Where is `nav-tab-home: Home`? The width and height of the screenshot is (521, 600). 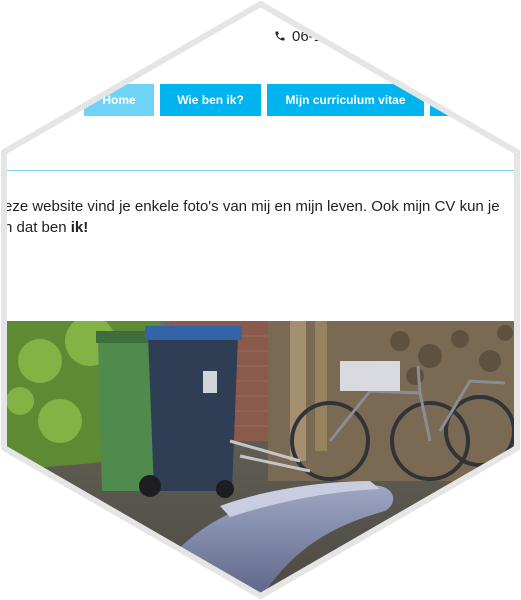 nav-tab-home: Home is located at coordinates (119, 100).